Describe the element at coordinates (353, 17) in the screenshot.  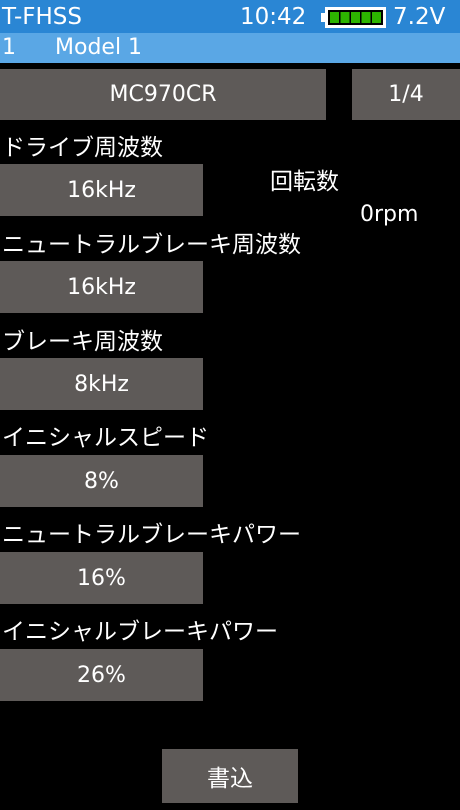
I see `battery-full-icon` at that location.